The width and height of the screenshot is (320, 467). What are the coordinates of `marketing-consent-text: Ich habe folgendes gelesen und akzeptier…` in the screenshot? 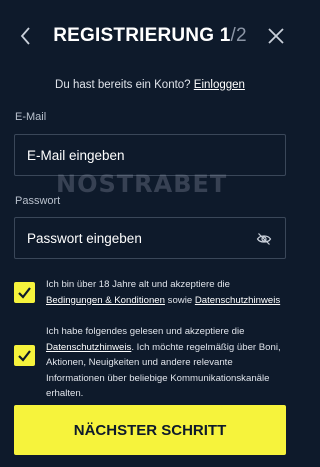 It's located at (166, 363).